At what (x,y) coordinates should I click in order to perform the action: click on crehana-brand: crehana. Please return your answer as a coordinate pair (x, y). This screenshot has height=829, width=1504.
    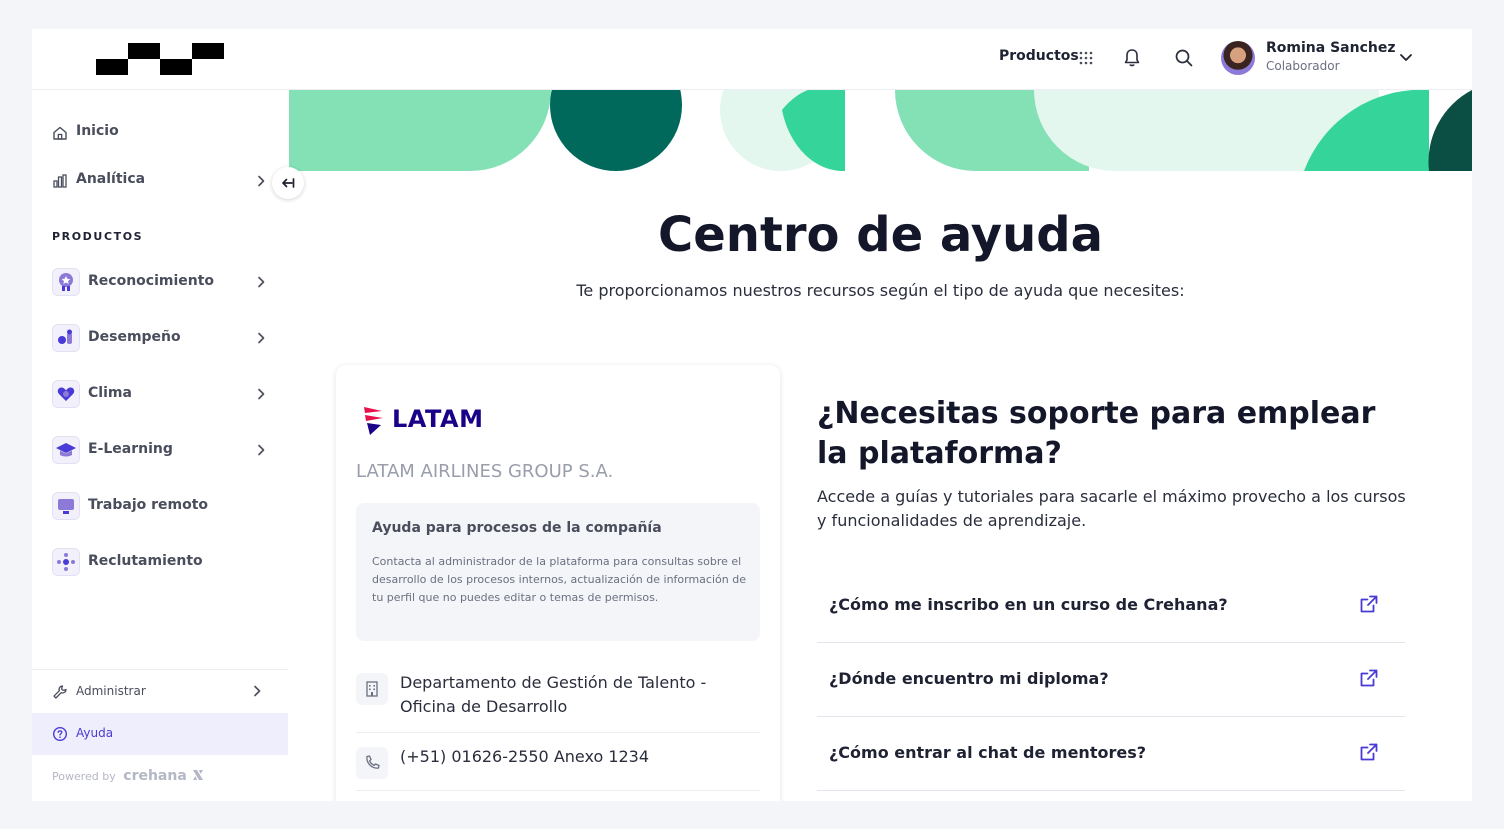
    Looking at the image, I should click on (155, 776).